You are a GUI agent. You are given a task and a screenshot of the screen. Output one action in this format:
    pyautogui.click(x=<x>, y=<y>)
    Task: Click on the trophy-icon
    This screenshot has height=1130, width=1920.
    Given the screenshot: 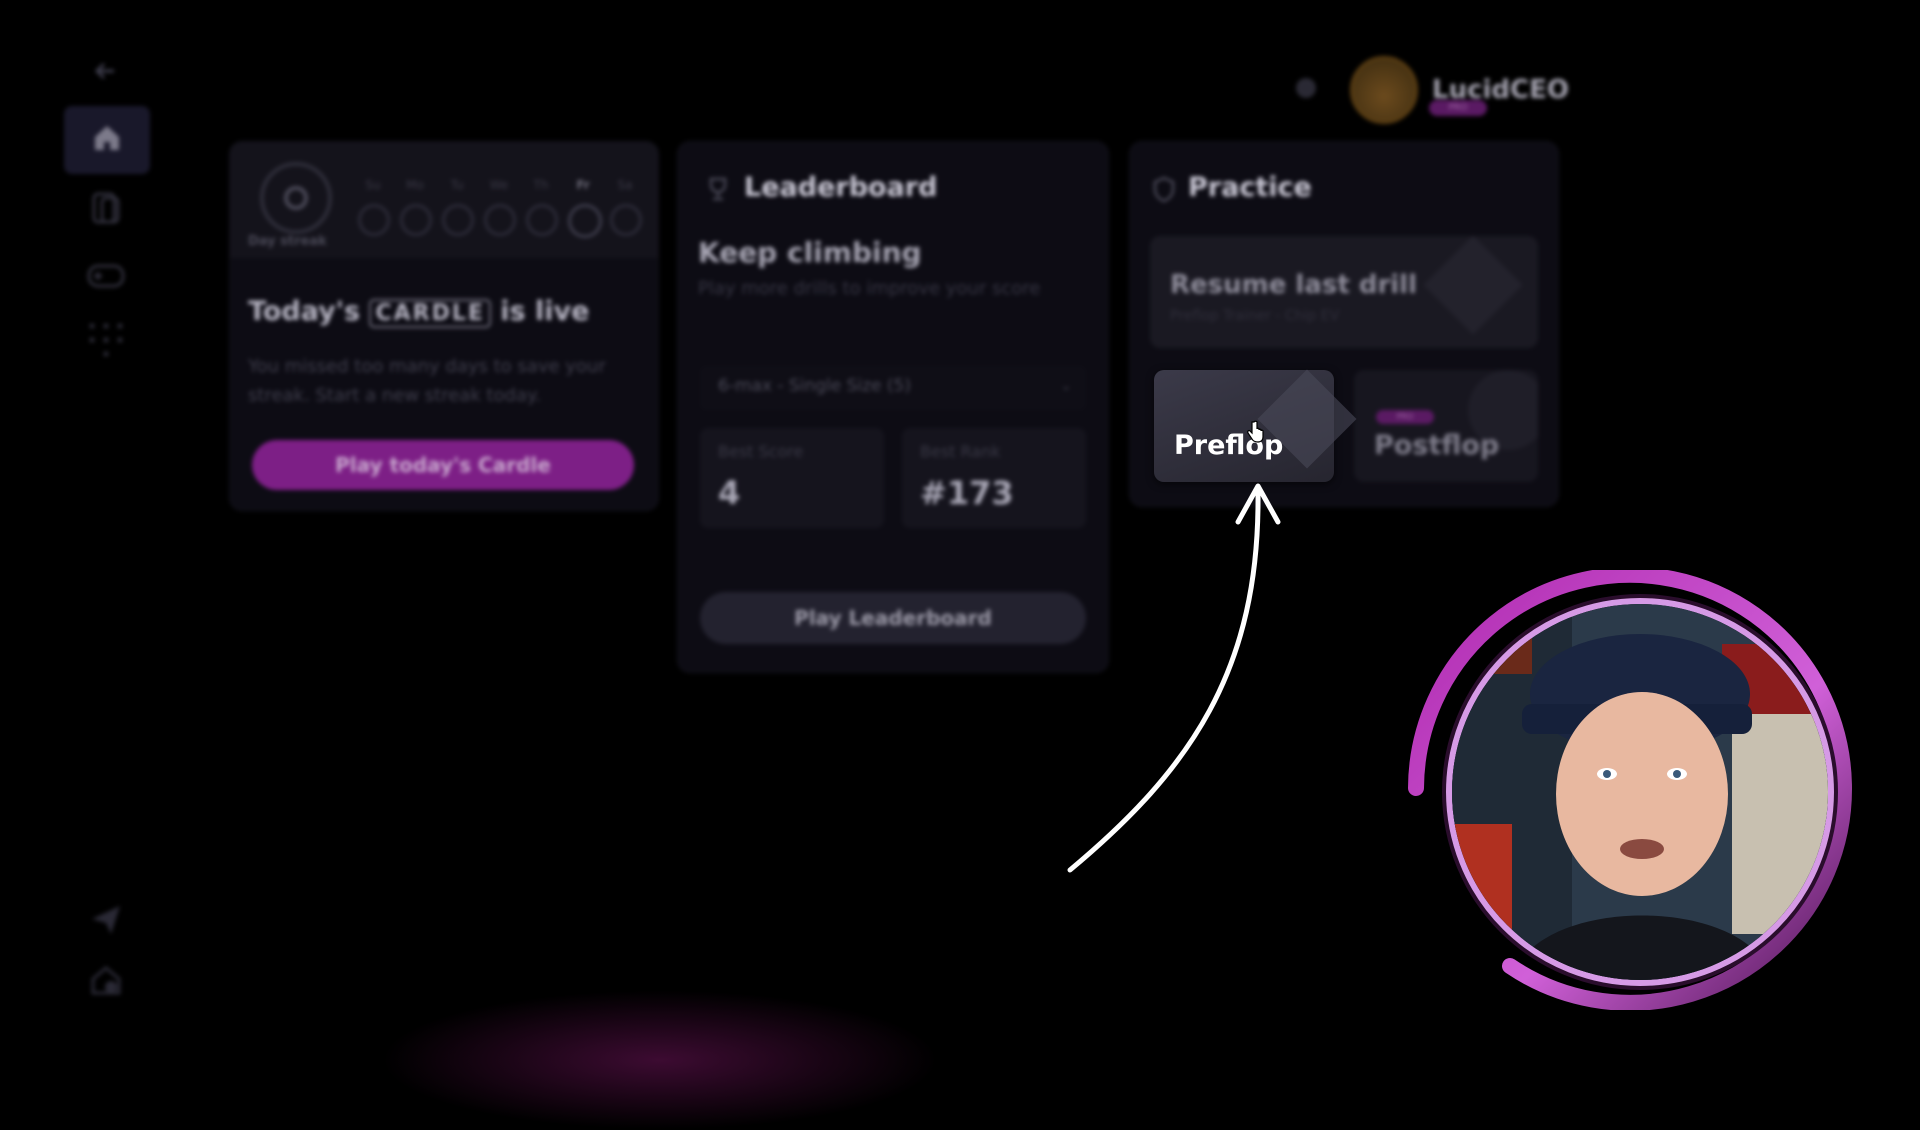 What is the action you would take?
    pyautogui.click(x=718, y=191)
    